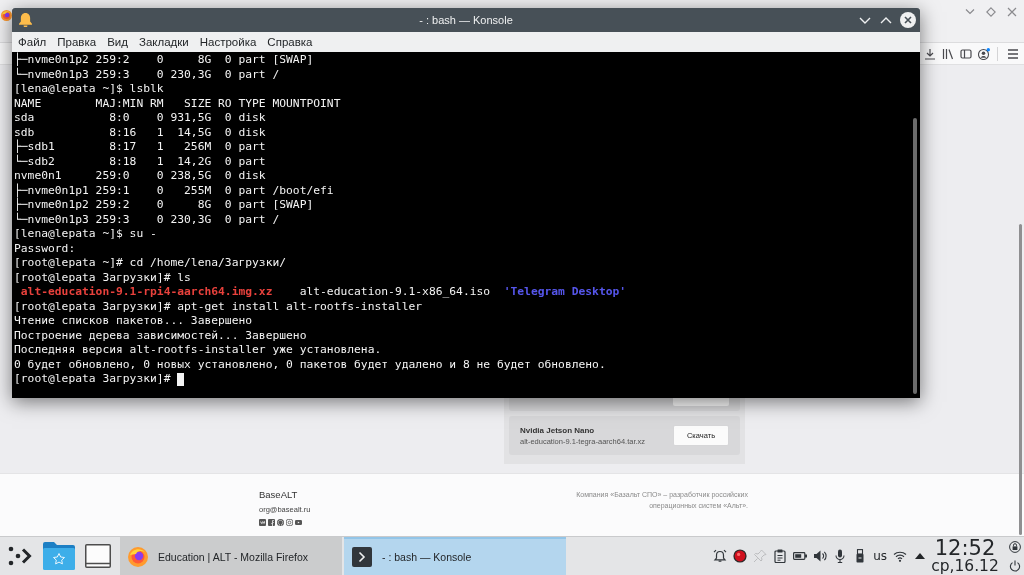 This screenshot has width=1024, height=575. What do you see at coordinates (740, 556) in the screenshot?
I see `record-icon` at bounding box center [740, 556].